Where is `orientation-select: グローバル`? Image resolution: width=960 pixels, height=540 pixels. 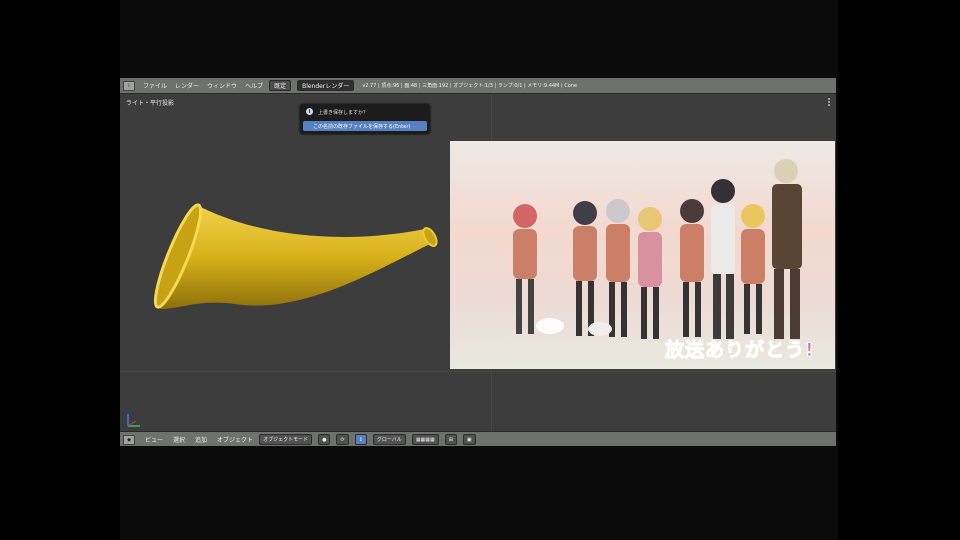 orientation-select: グローバル is located at coordinates (389, 439).